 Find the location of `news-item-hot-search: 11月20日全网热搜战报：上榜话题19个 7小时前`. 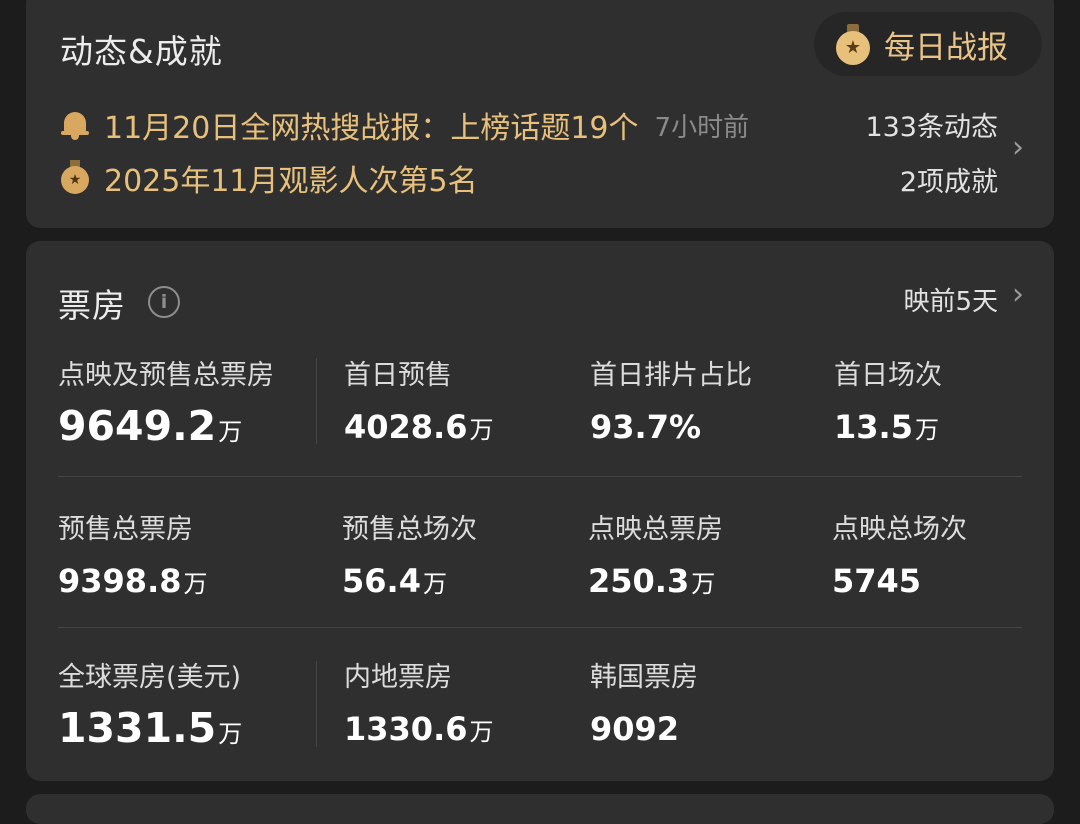

news-item-hot-search: 11月20日全网热搜战报：上榜话题19个 7小时前 is located at coordinates (404, 125).